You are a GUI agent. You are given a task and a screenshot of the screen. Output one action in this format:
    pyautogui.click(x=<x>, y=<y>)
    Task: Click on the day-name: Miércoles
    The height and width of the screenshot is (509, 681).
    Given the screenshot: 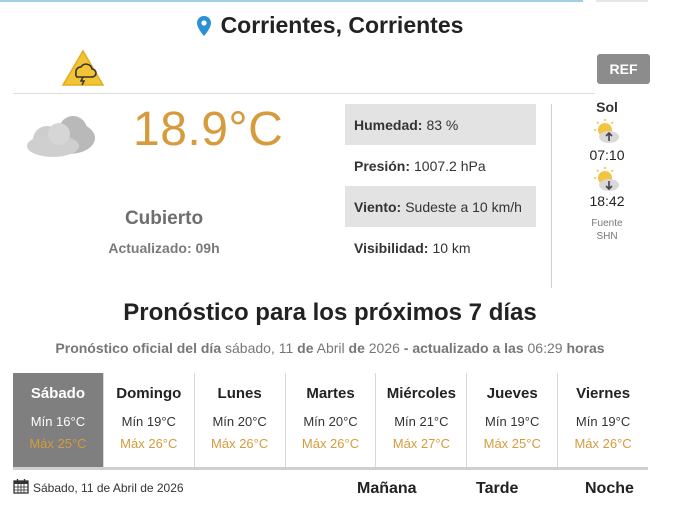 What is the action you would take?
    pyautogui.click(x=421, y=393)
    